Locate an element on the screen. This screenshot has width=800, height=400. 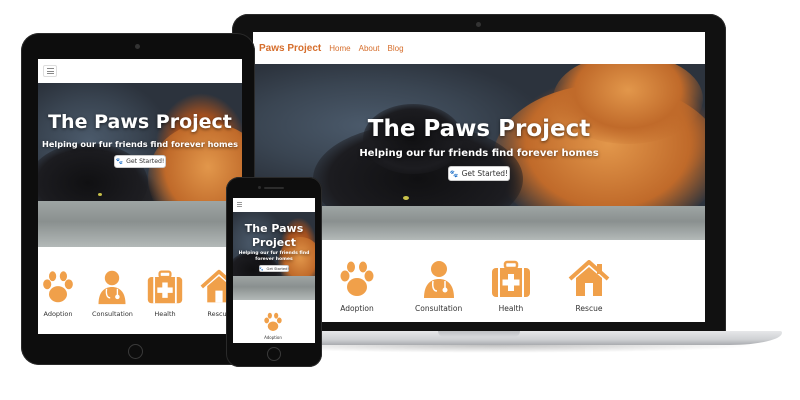
phone-get-started-button: 🐾 Get Started! is located at coordinates (274, 268).